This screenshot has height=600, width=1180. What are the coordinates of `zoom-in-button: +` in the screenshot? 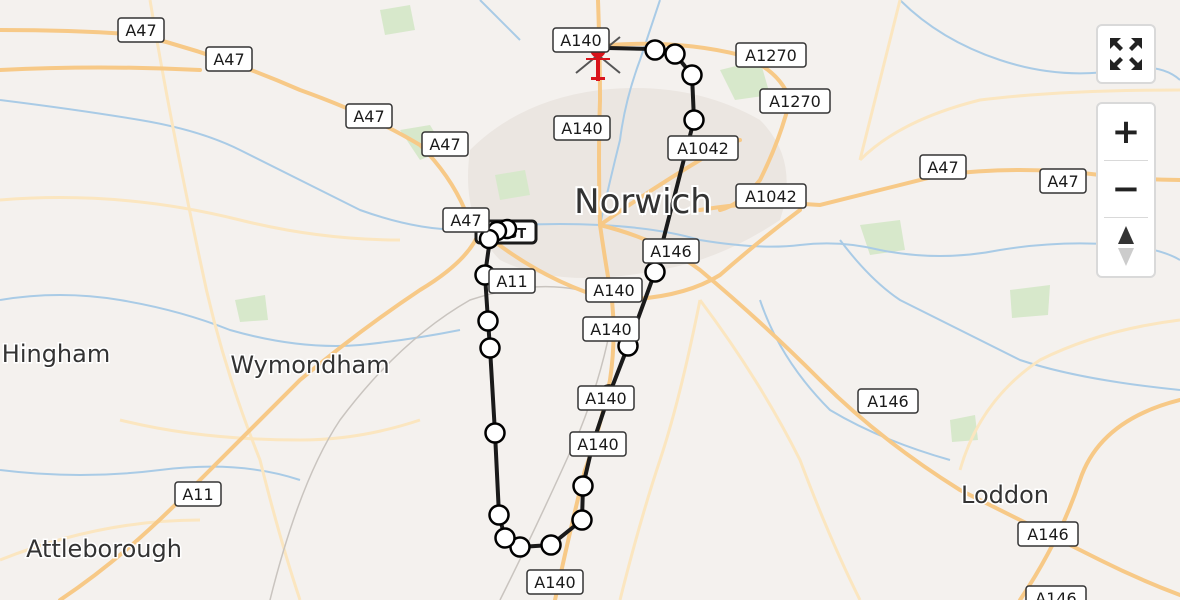 It's located at (1126, 132).